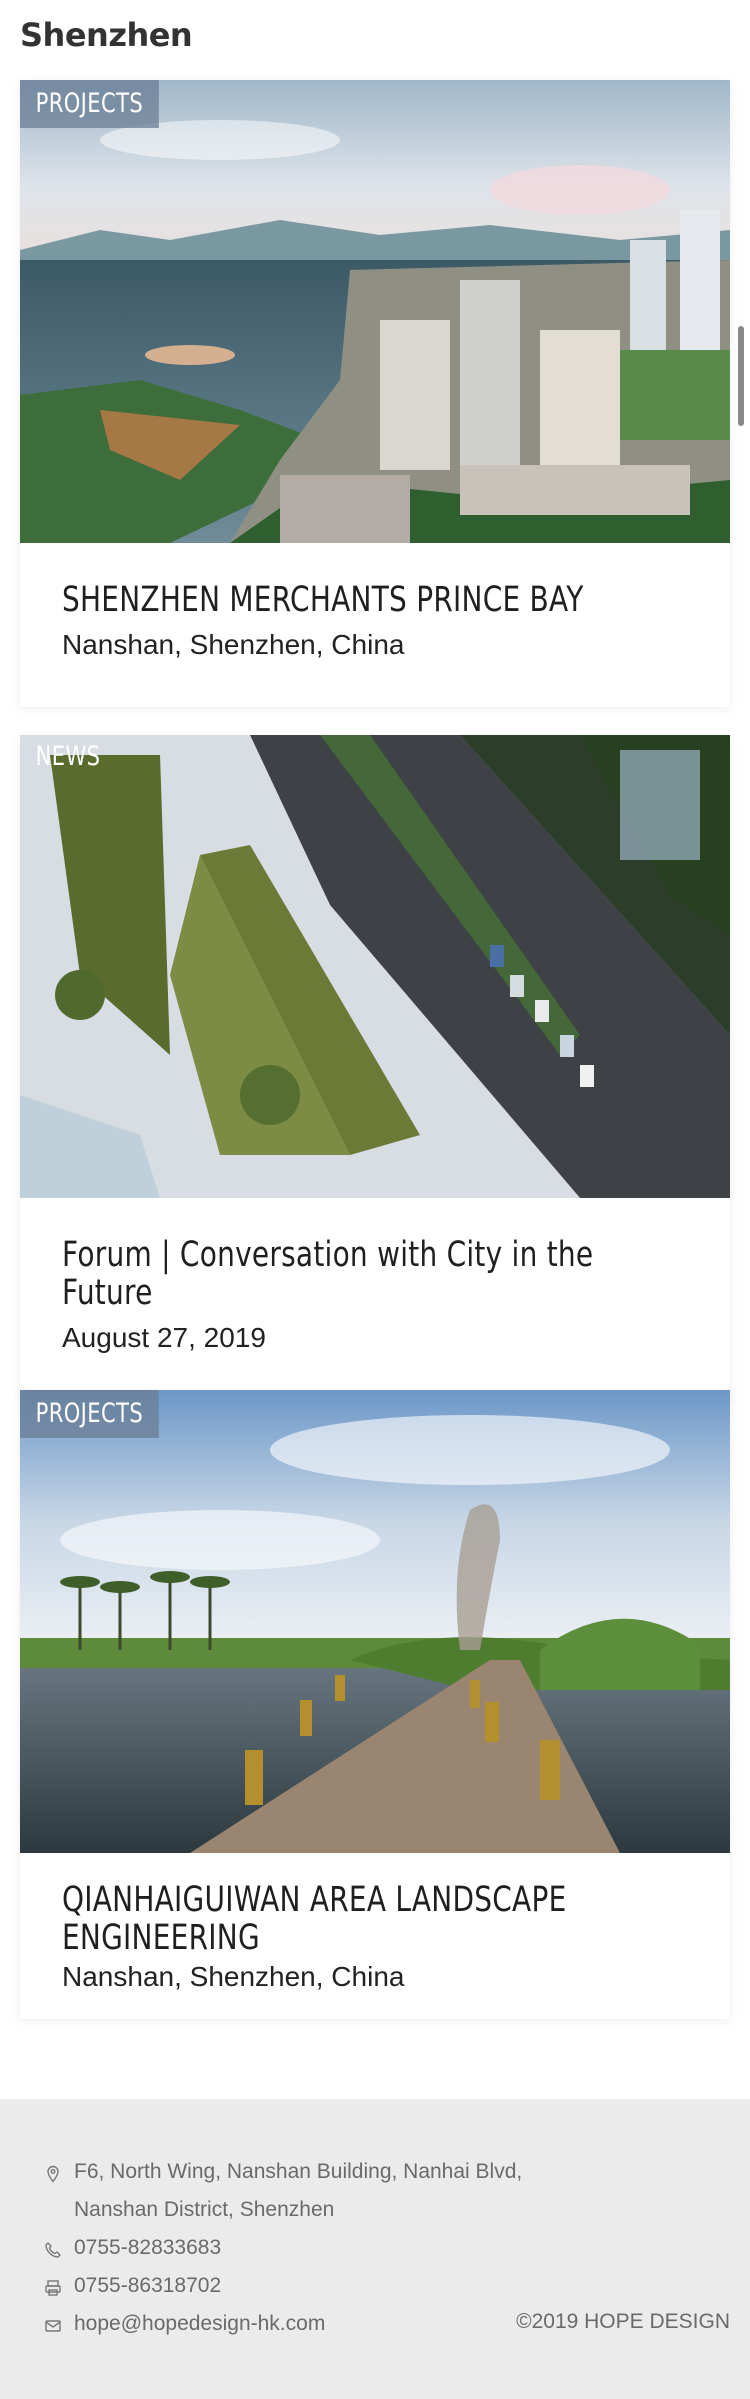  I want to click on footer-fax: 0755-86318702, so click(132, 2289).